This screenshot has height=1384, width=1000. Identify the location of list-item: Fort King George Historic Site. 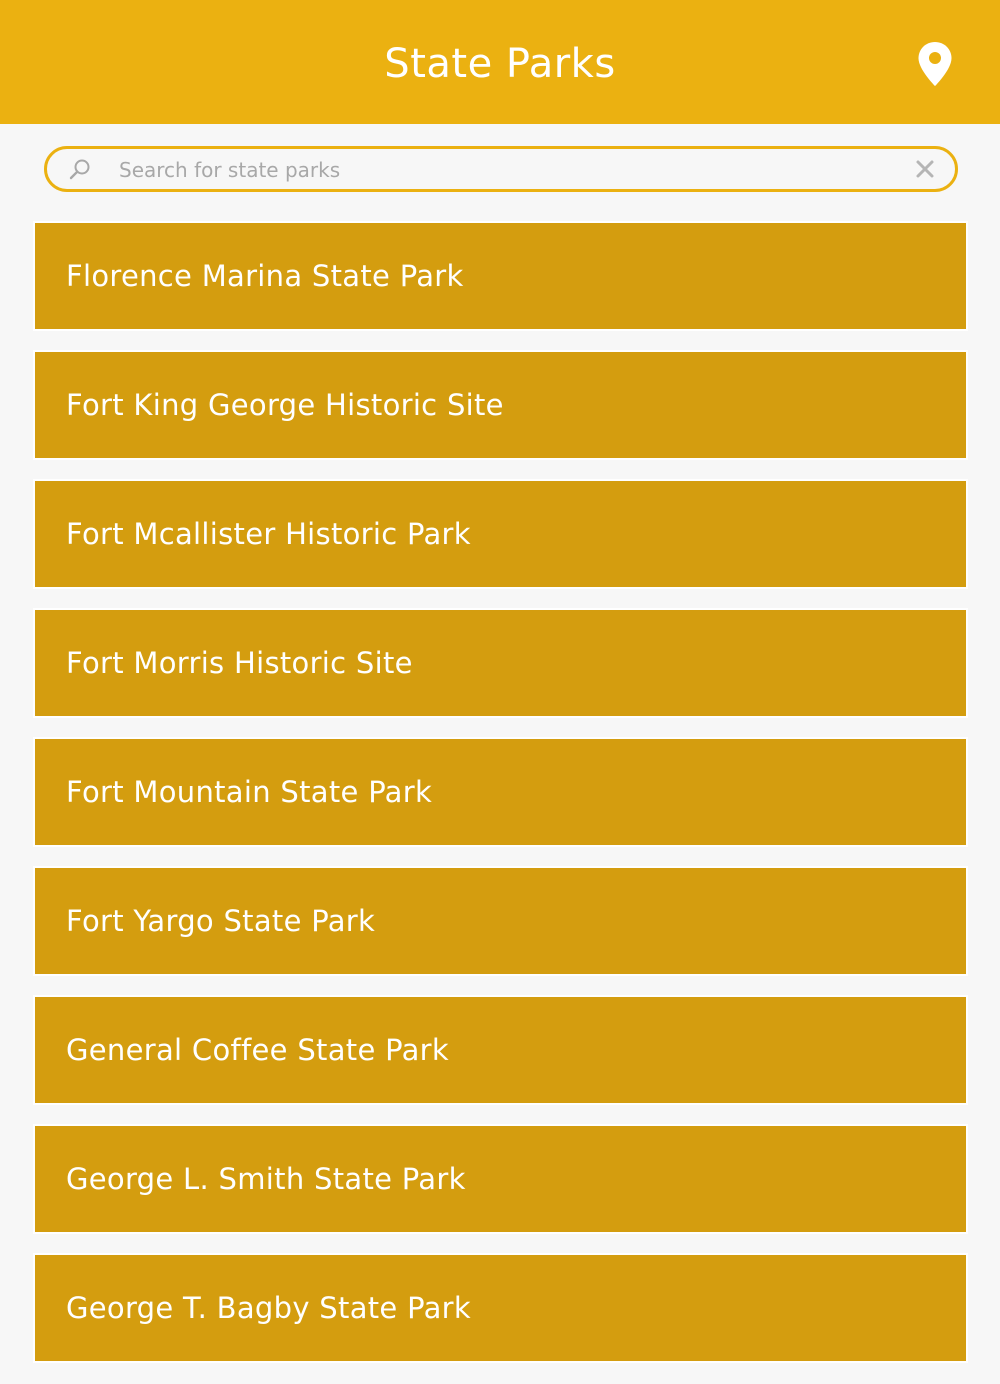
(500, 405).